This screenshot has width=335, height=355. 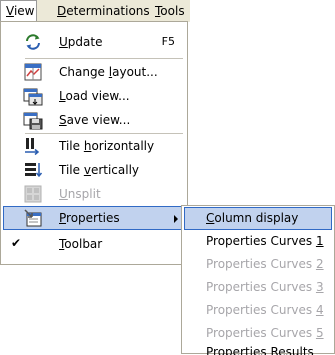 I want to click on menu-item-unsplit: Unsplit, so click(x=94, y=194).